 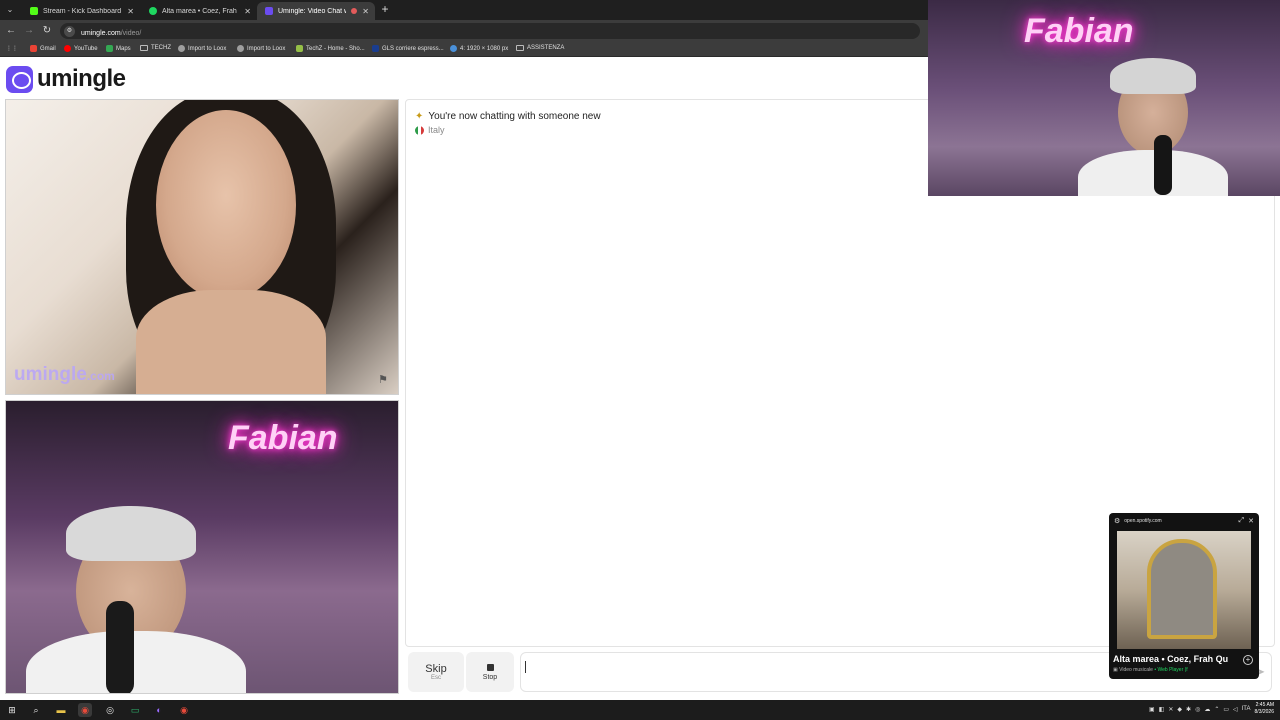 What do you see at coordinates (436, 669) in the screenshot?
I see `skip-label: Skip` at bounding box center [436, 669].